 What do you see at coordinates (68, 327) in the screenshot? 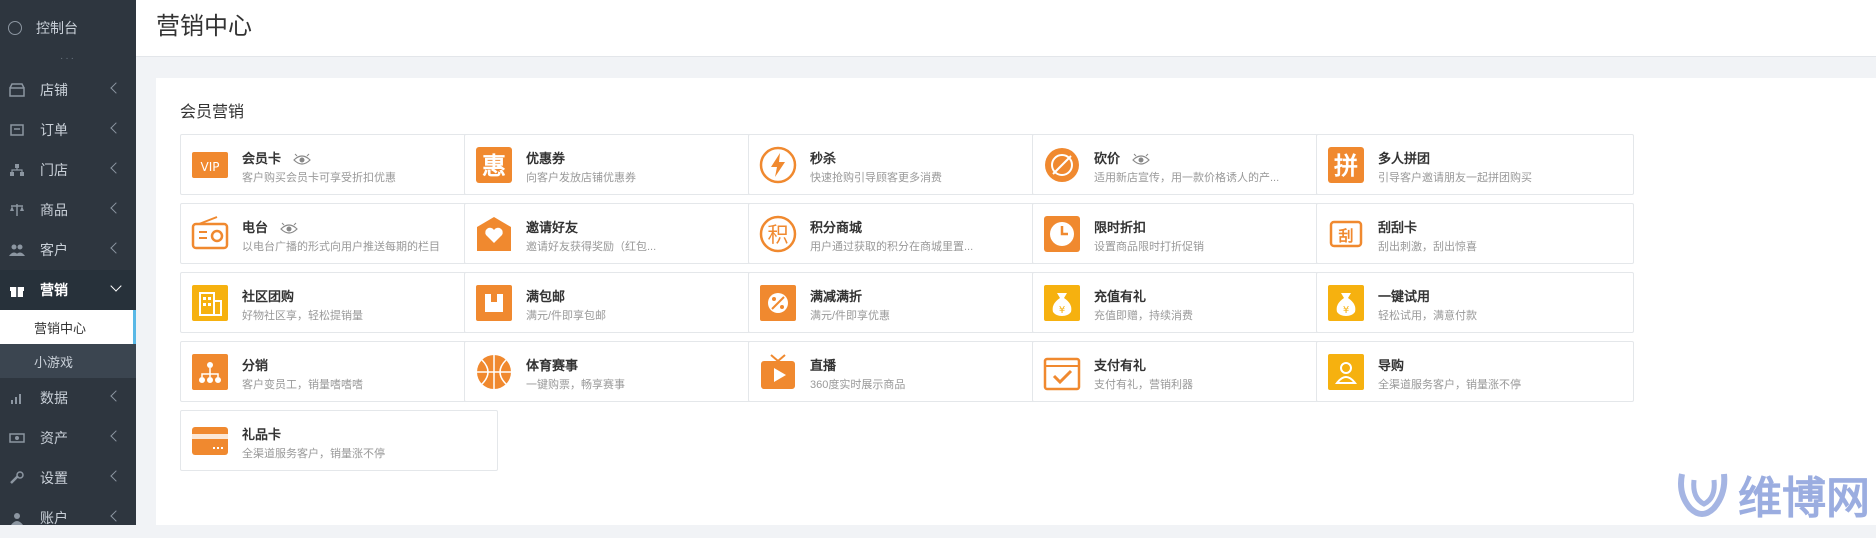
I see `sidebar-subitem: 营销中心` at bounding box center [68, 327].